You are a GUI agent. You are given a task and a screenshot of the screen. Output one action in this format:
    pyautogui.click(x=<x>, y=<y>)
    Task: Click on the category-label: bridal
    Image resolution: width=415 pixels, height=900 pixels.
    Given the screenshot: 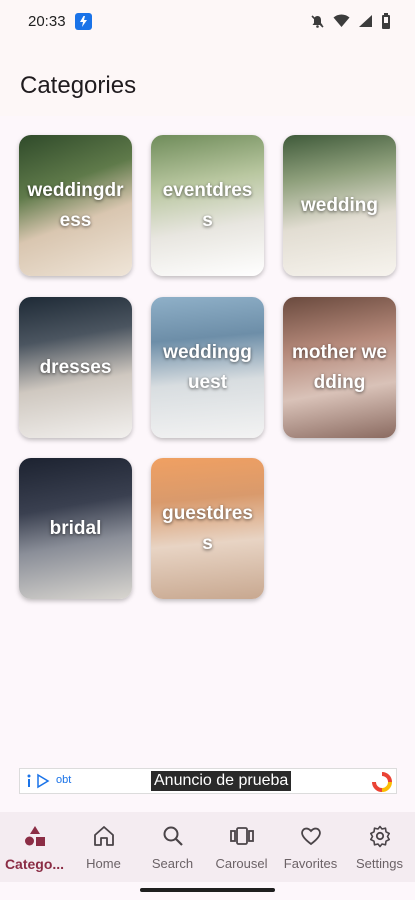 What is the action you would take?
    pyautogui.click(x=75, y=528)
    